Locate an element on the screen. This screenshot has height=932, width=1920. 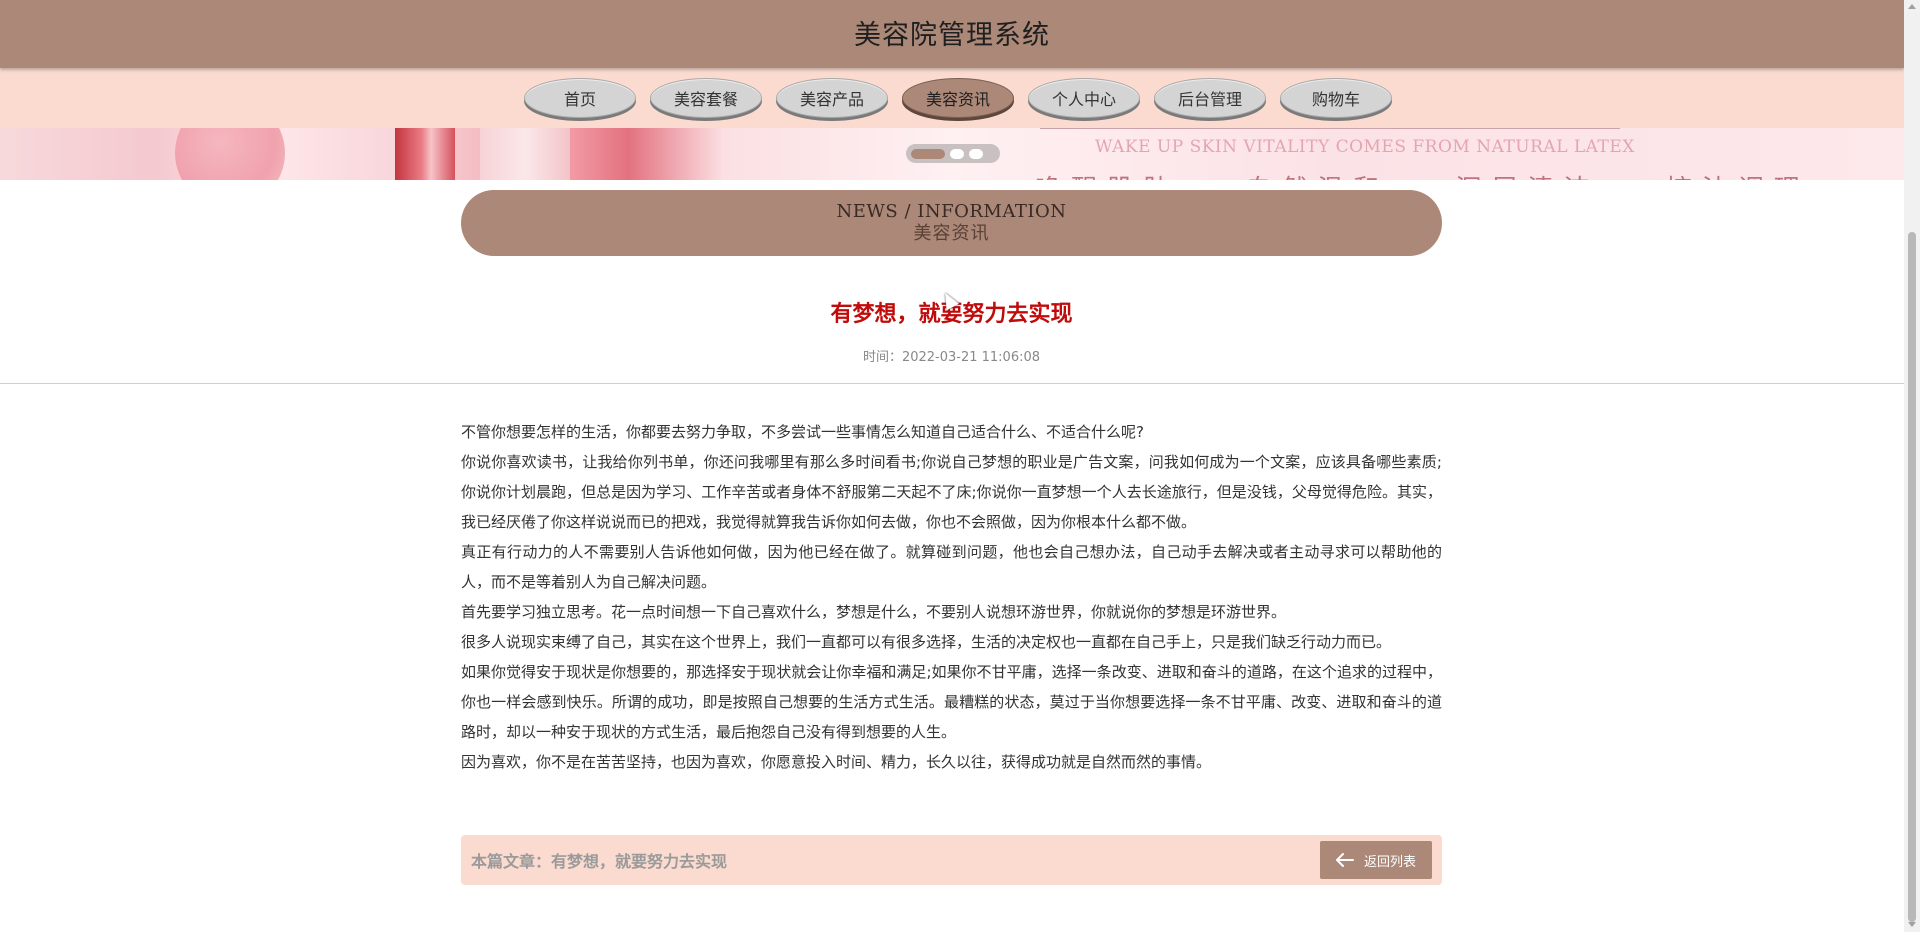
carousel-indicators is located at coordinates (953, 153).